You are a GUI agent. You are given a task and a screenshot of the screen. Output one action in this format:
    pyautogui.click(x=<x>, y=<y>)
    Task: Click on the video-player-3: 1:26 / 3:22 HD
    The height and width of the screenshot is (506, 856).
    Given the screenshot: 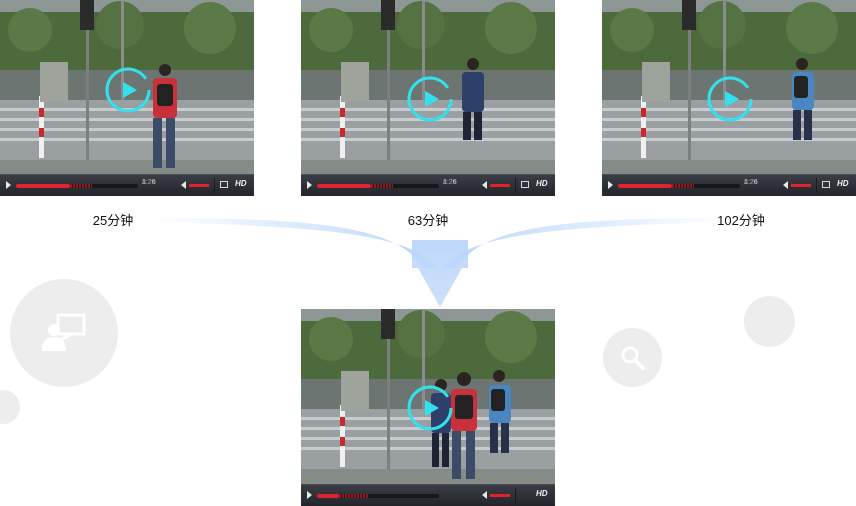 What is the action you would take?
    pyautogui.click(x=729, y=98)
    